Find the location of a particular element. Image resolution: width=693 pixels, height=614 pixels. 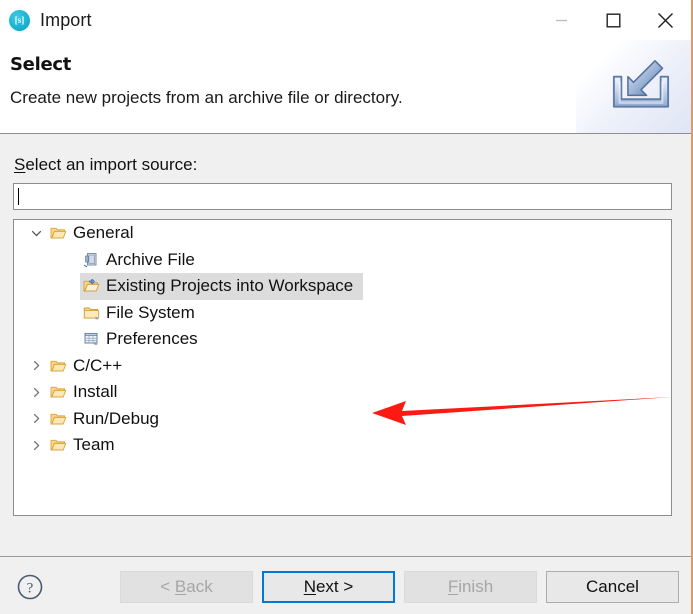

tree-item: File System is located at coordinates (342, 313).